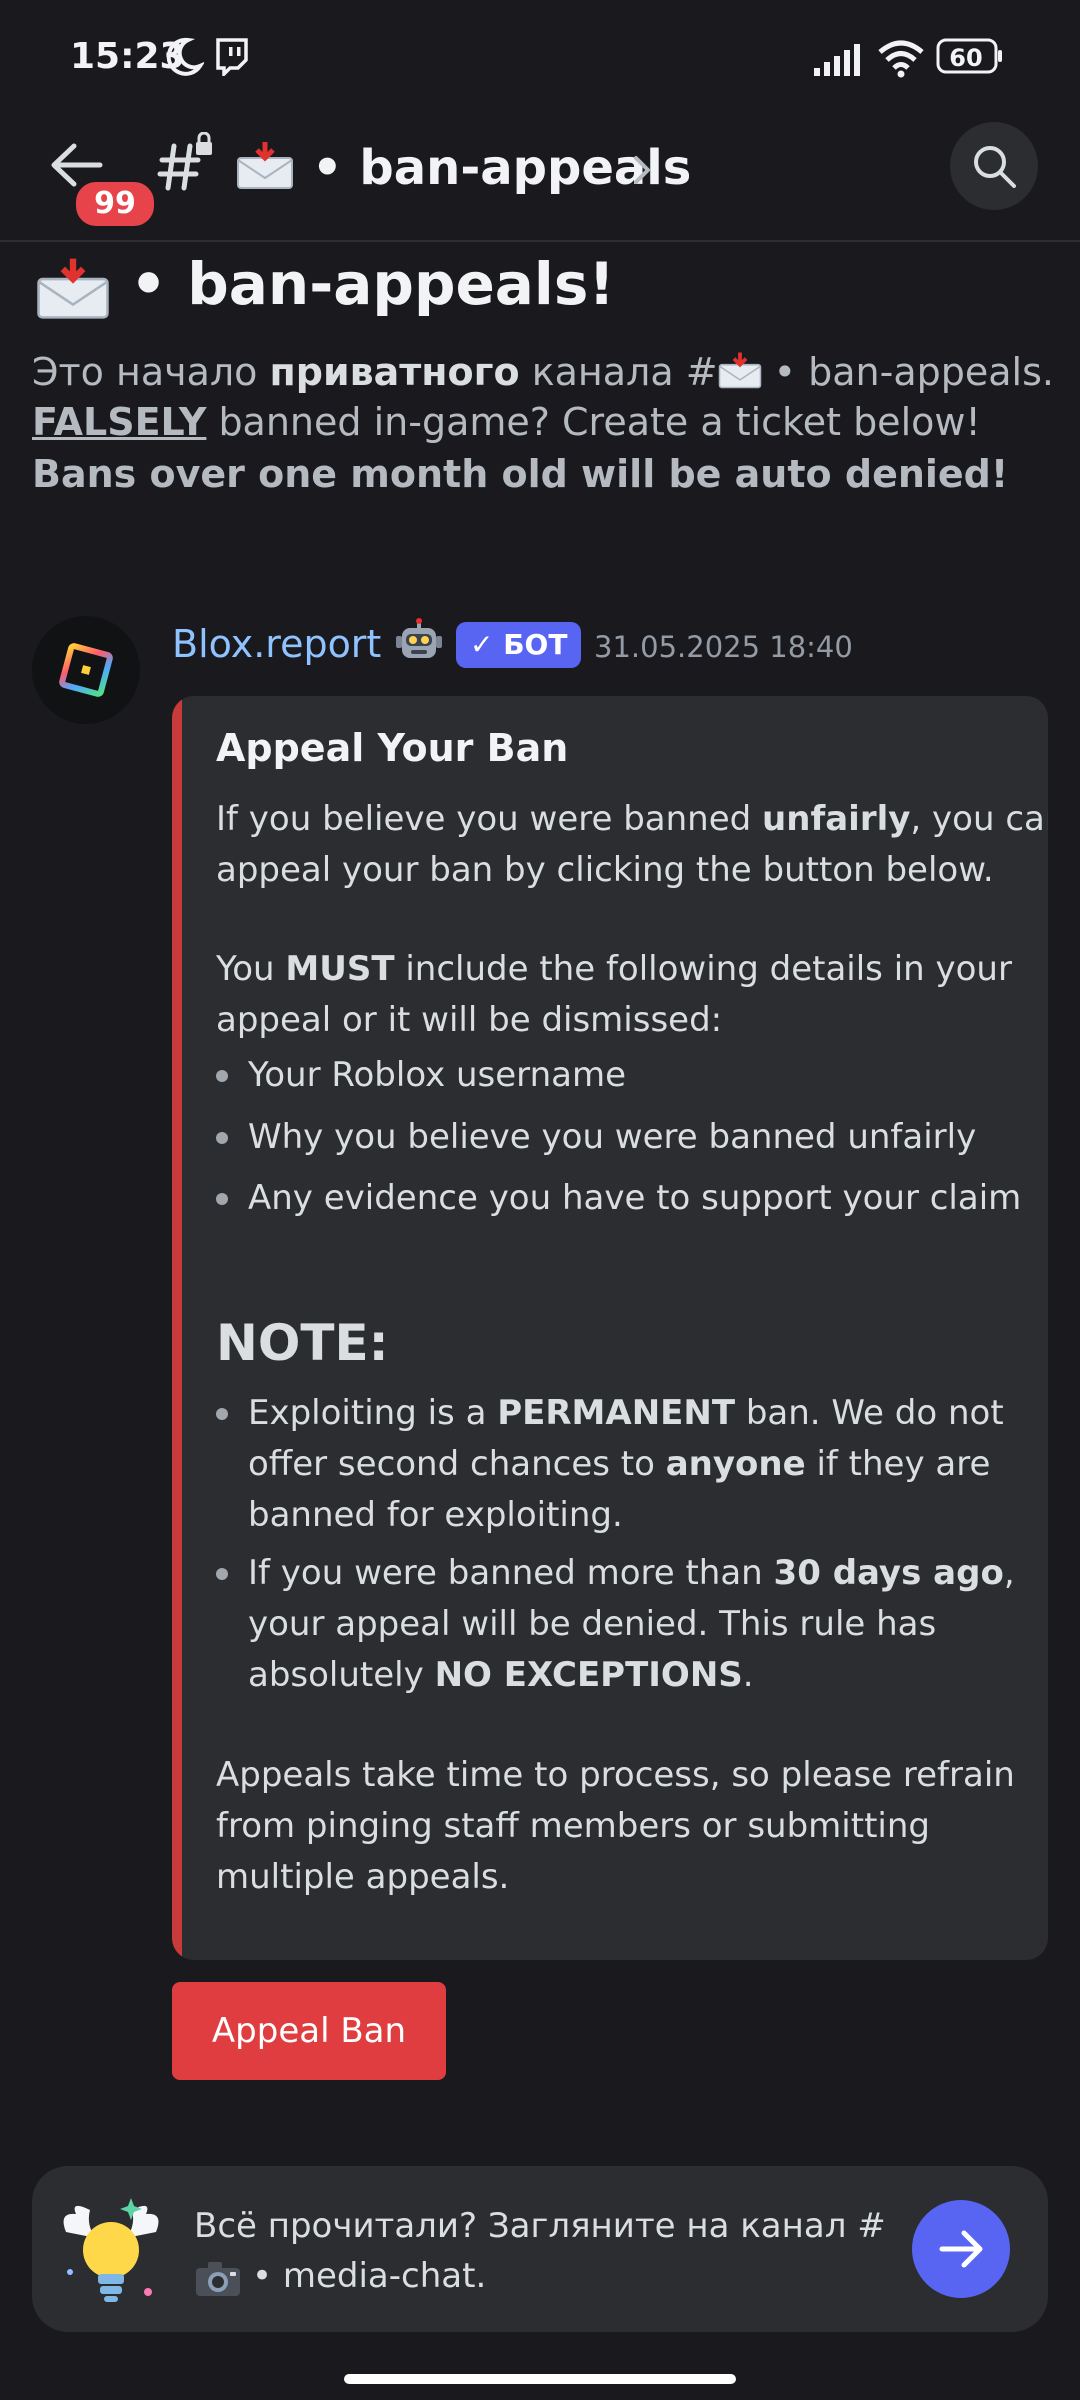  Describe the element at coordinates (966, 58) in the screenshot. I see `battery-level: 60` at that location.